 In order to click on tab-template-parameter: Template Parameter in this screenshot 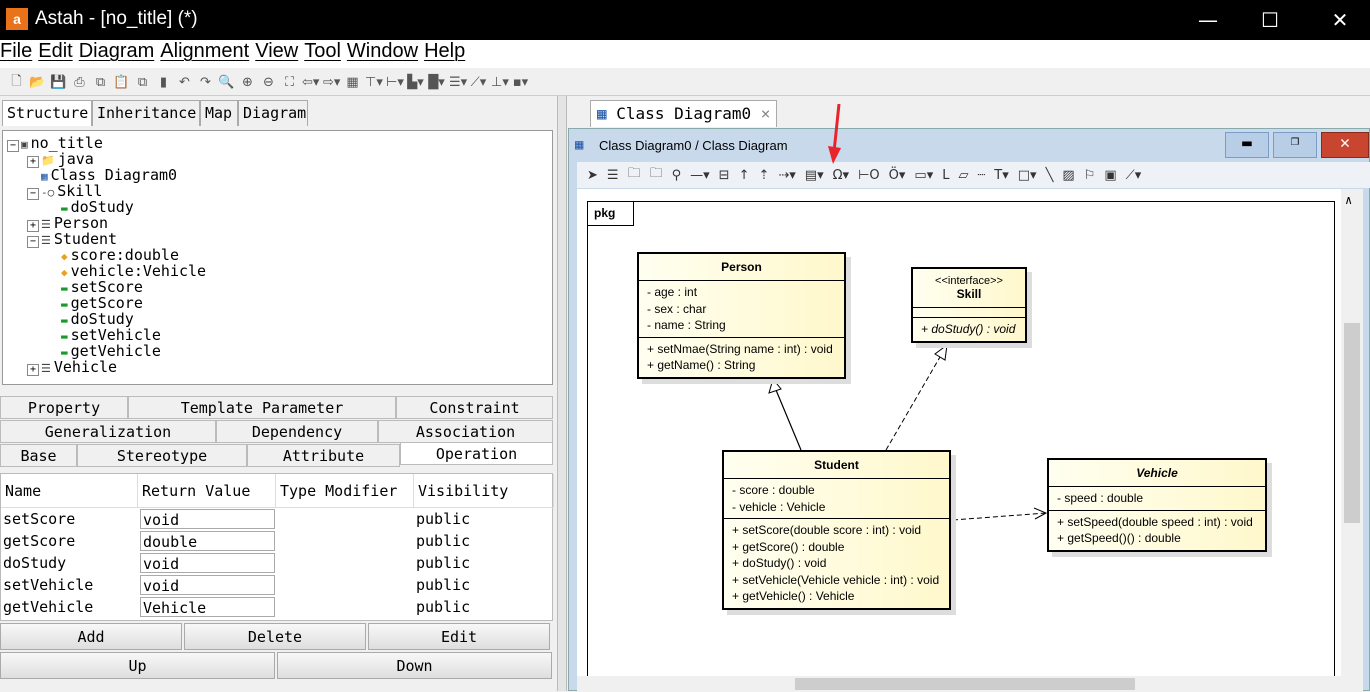, I will do `click(262, 407)`.